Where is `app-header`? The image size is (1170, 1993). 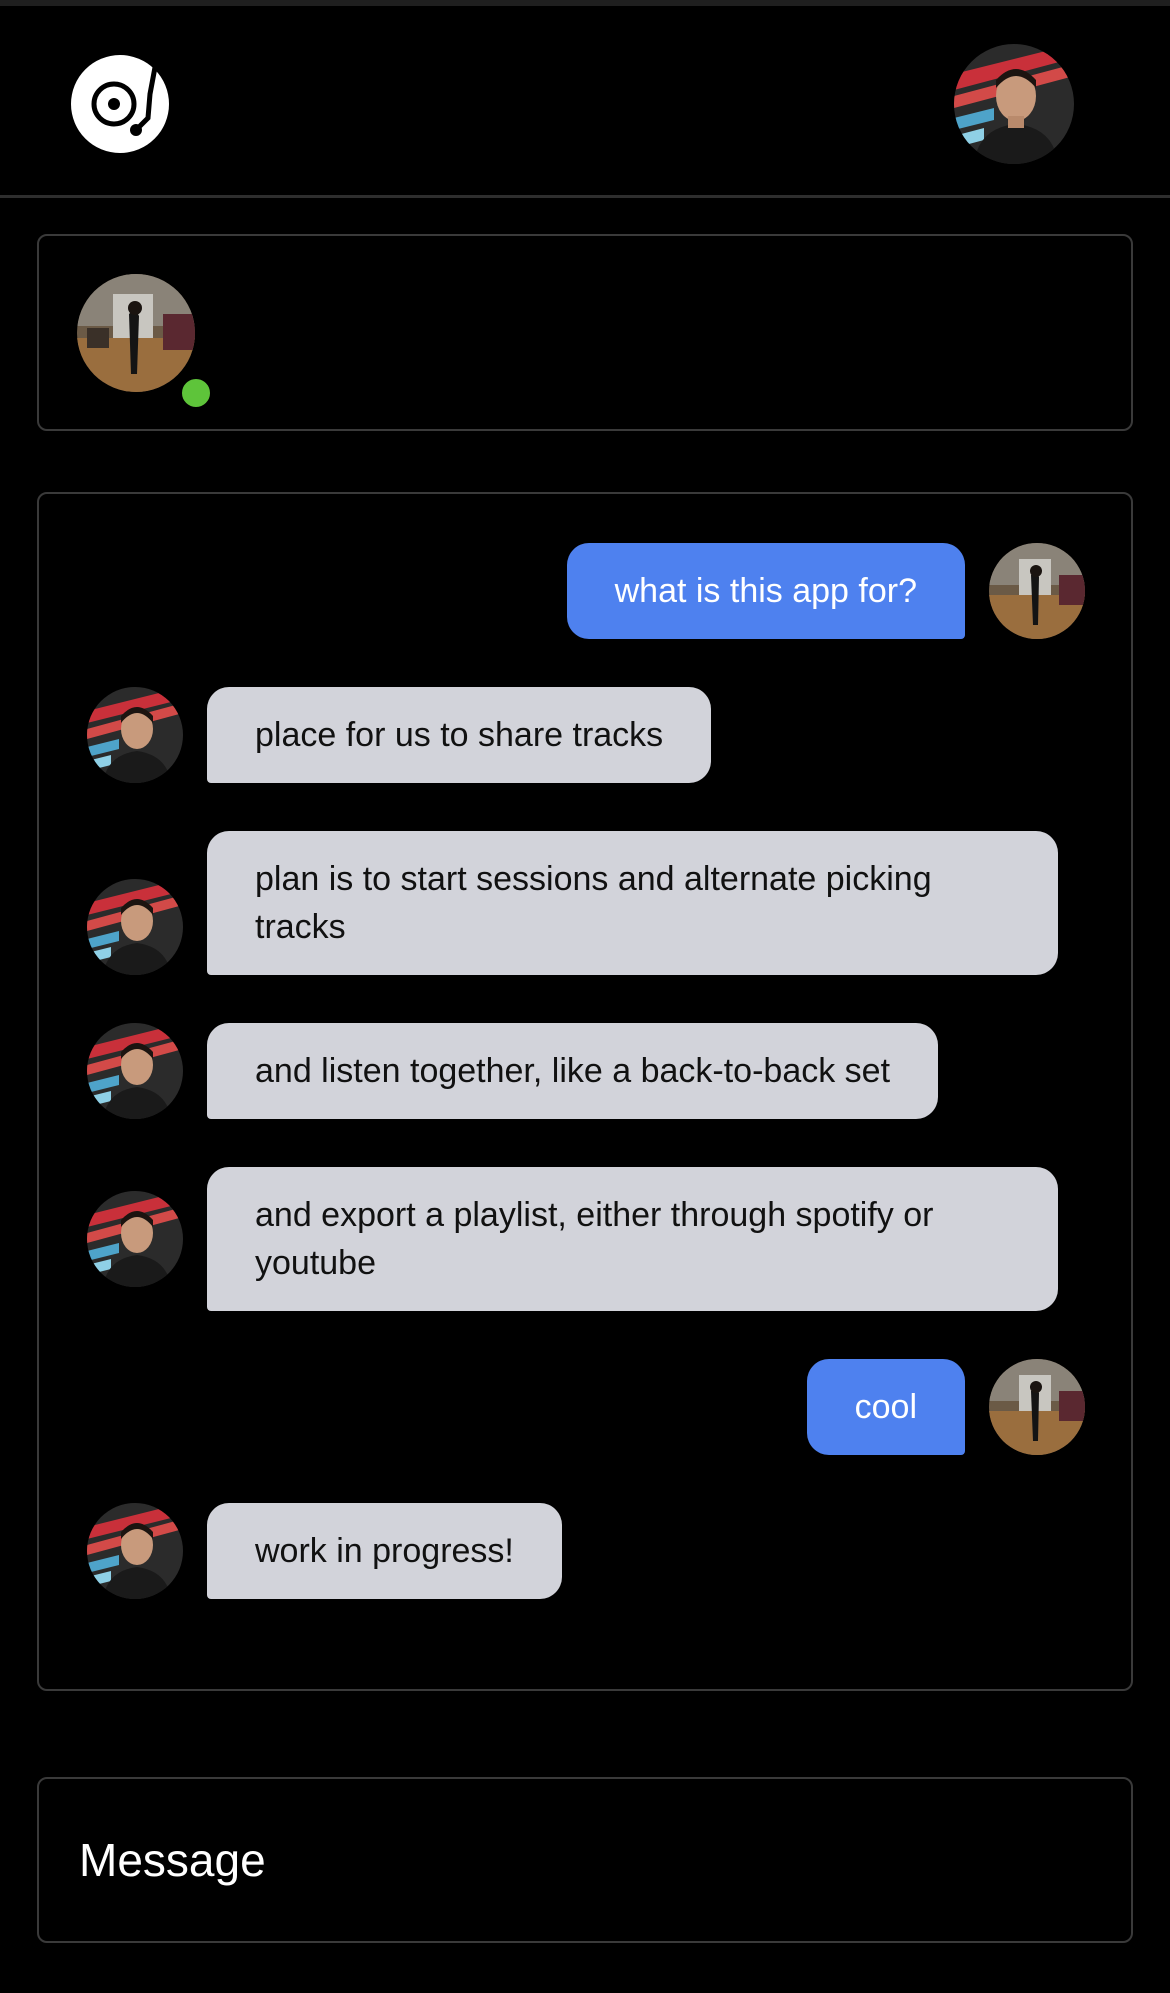
app-header is located at coordinates (585, 102).